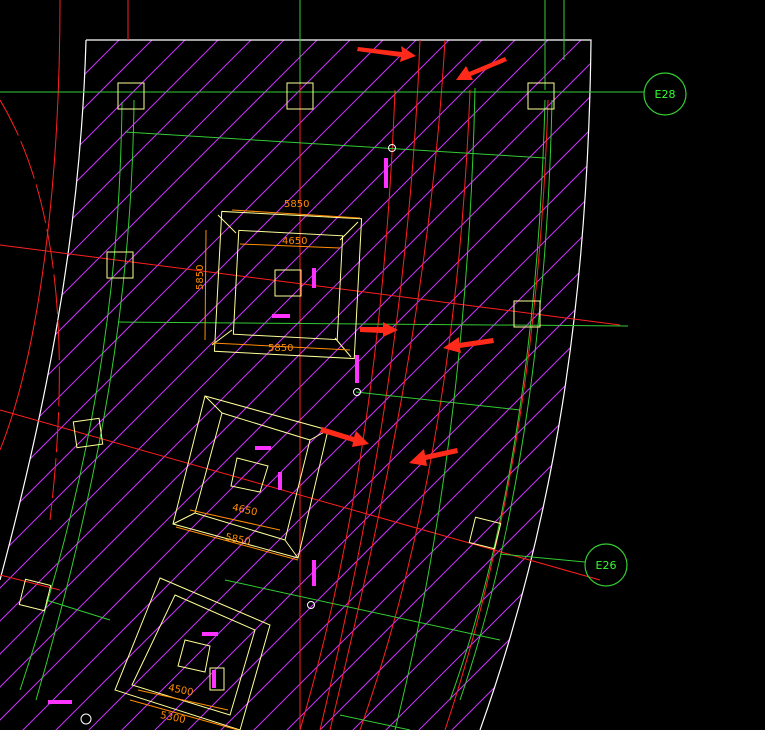 This screenshot has height=730, width=765. I want to click on grid-bubble-e26: E26, so click(606, 565).